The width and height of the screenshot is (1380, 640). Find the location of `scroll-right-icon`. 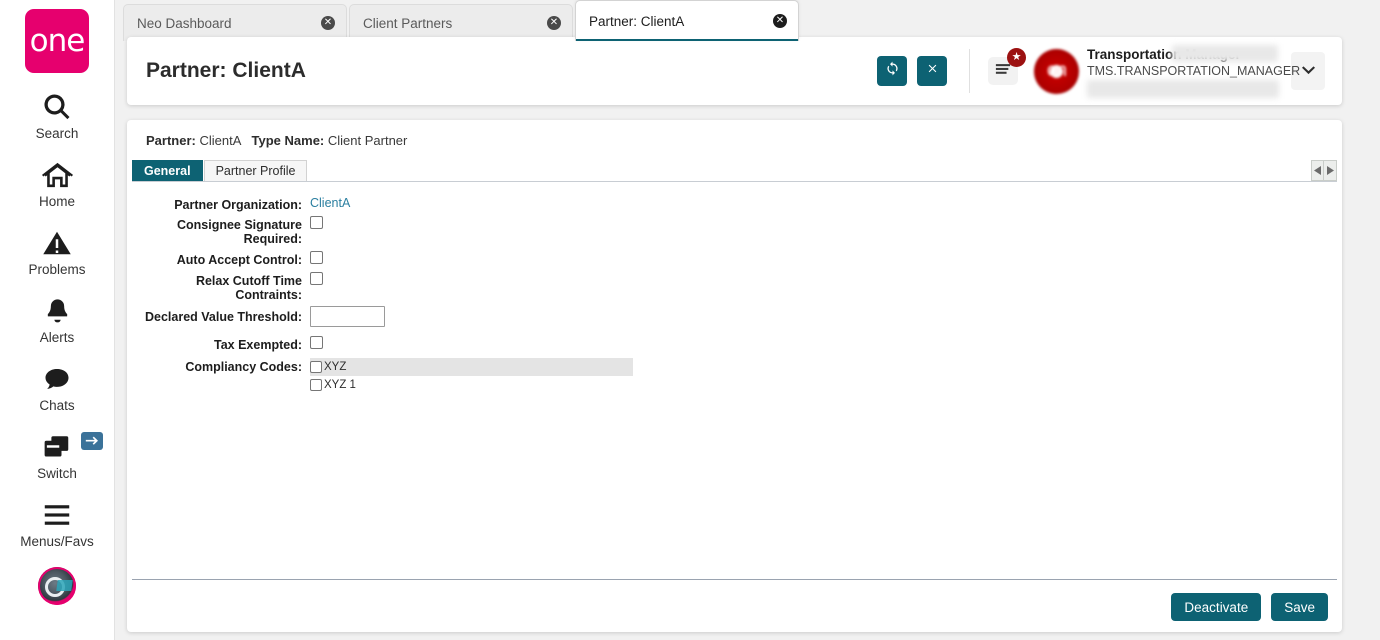

scroll-right-icon is located at coordinates (1330, 170).